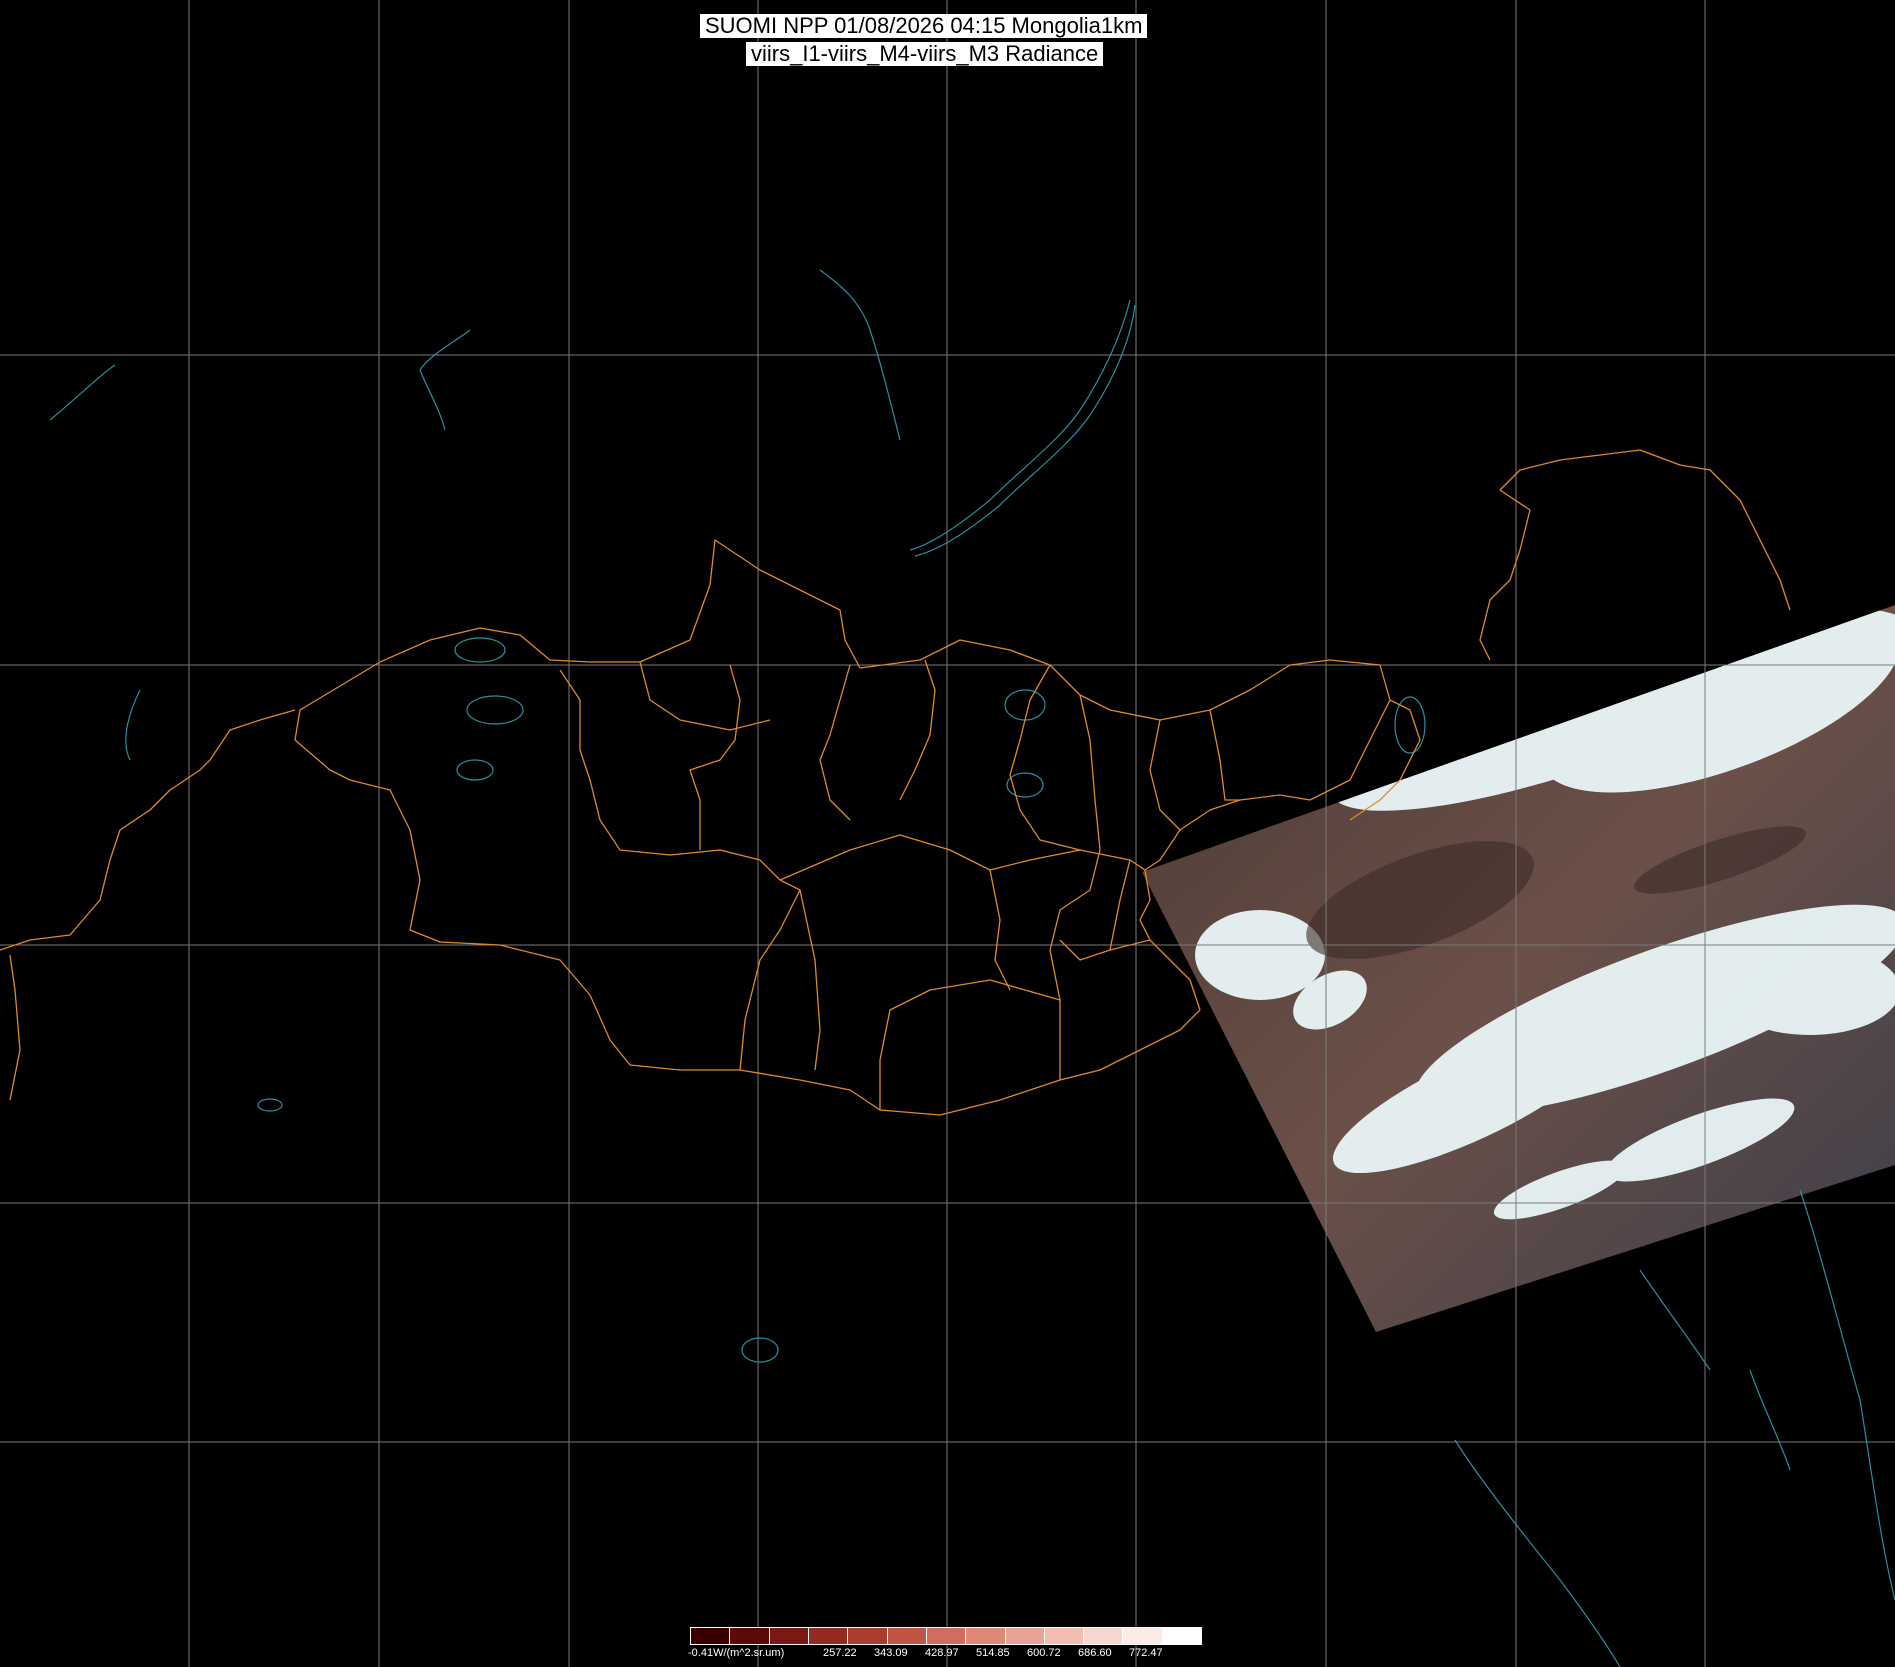 The height and width of the screenshot is (1667, 1895). I want to click on colorbar-tick: 257.22, so click(840, 1653).